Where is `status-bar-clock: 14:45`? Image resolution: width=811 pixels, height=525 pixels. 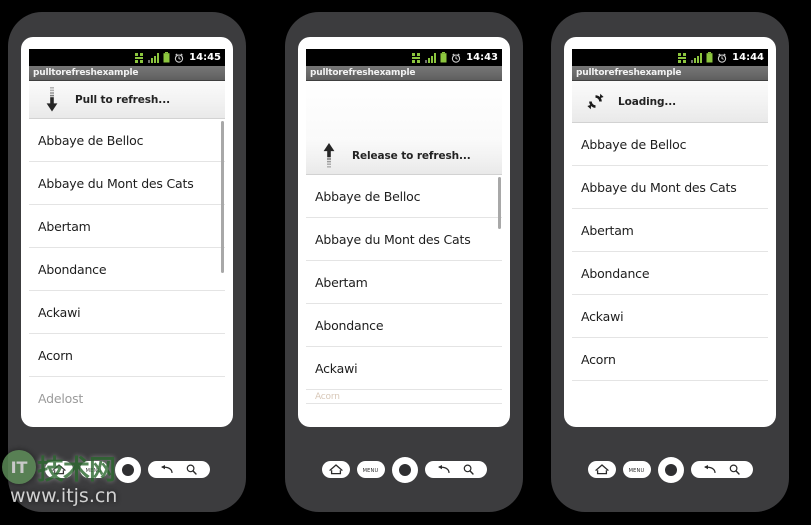 status-bar-clock: 14:45 is located at coordinates (205, 57).